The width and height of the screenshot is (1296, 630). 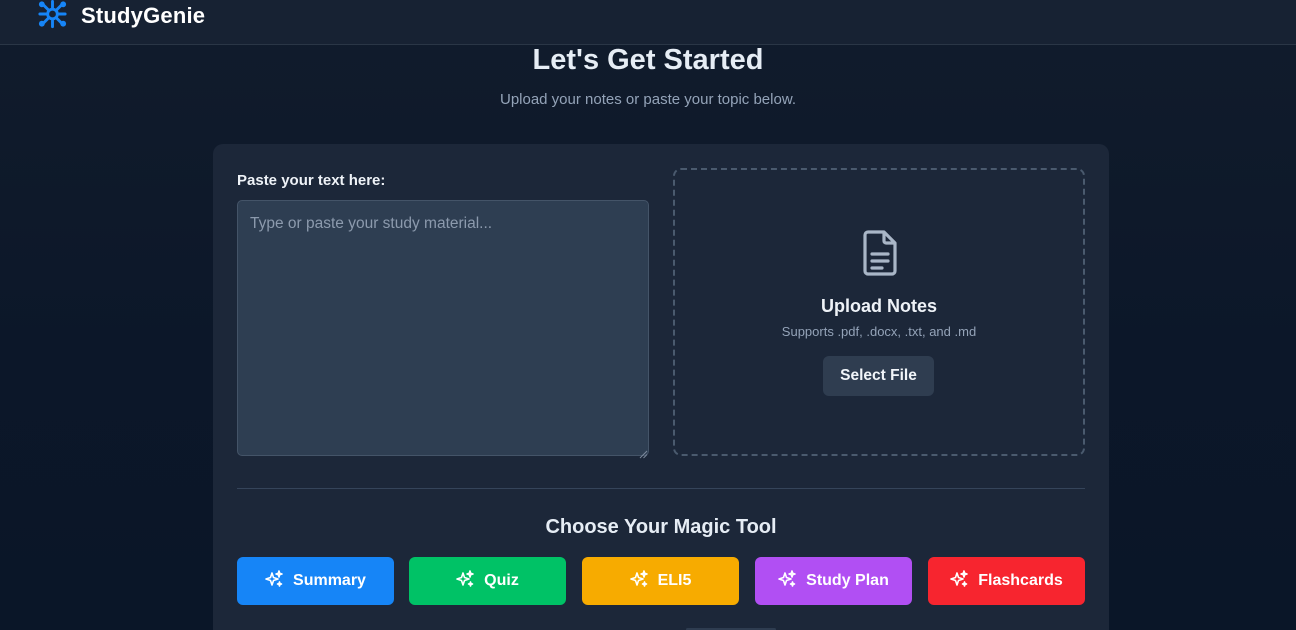 I want to click on paste-label: Paste your text here:, so click(x=311, y=180).